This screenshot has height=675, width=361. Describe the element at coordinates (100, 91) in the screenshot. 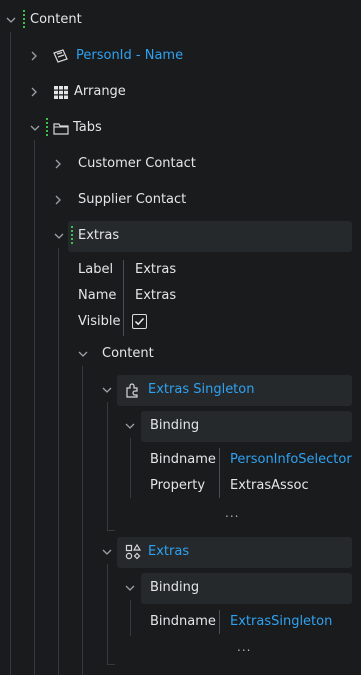

I see `tree-row-label: Arrange` at that location.